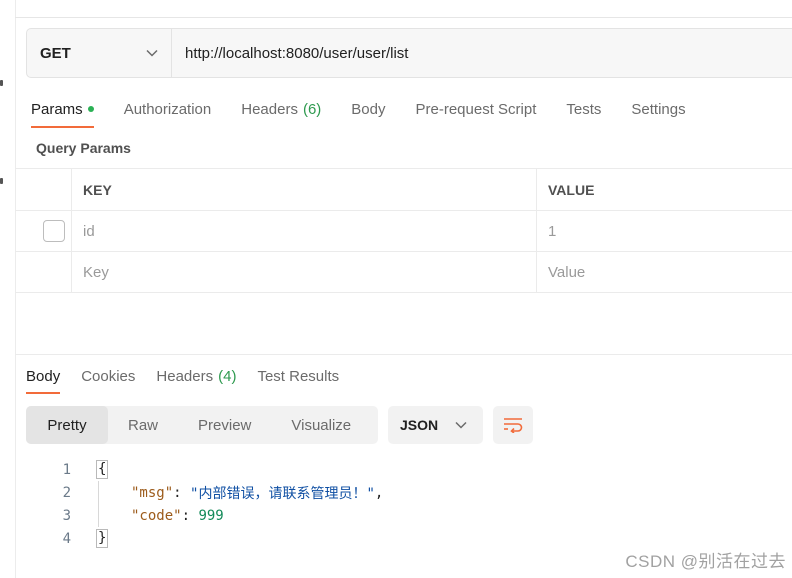 The image size is (792, 578). I want to click on tab-response-headers: Headers (4), so click(196, 376).